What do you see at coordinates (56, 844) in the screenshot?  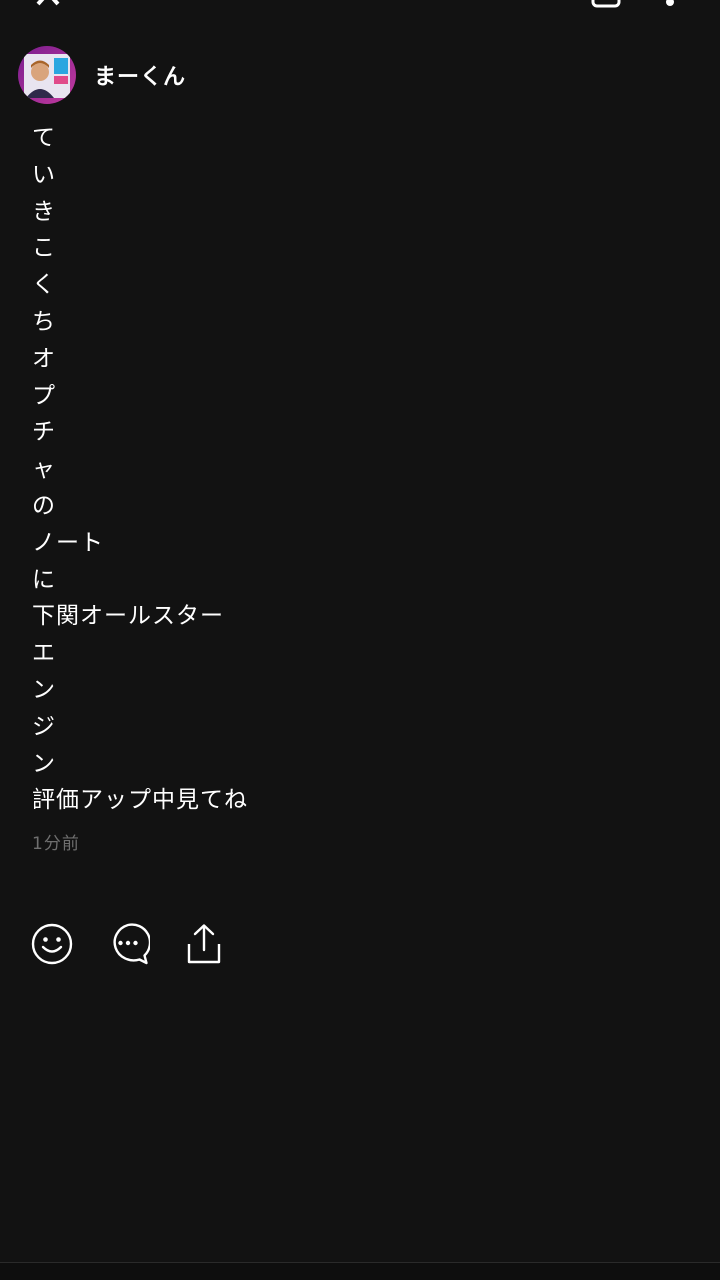 I see `post-timestamp: 1分前` at bounding box center [56, 844].